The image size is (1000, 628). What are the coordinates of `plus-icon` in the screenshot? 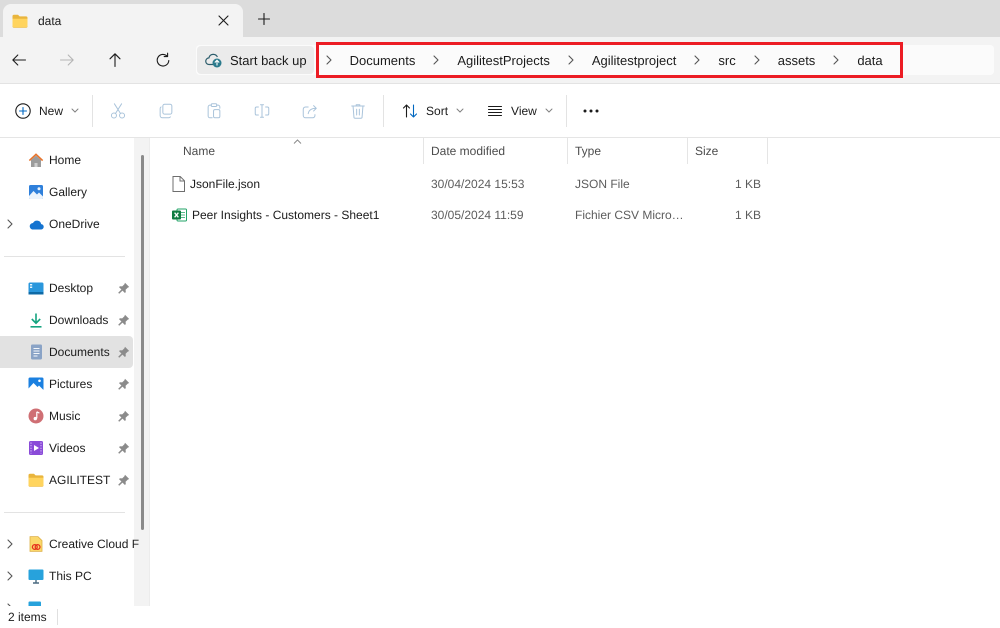 It's located at (264, 18).